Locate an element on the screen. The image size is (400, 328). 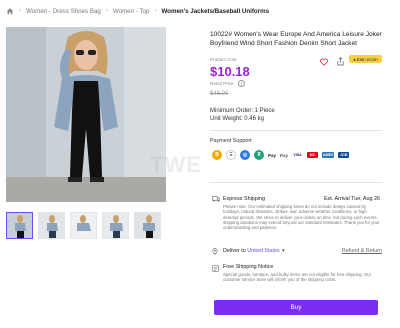
mastercard-icon: MC is located at coordinates (313, 155).